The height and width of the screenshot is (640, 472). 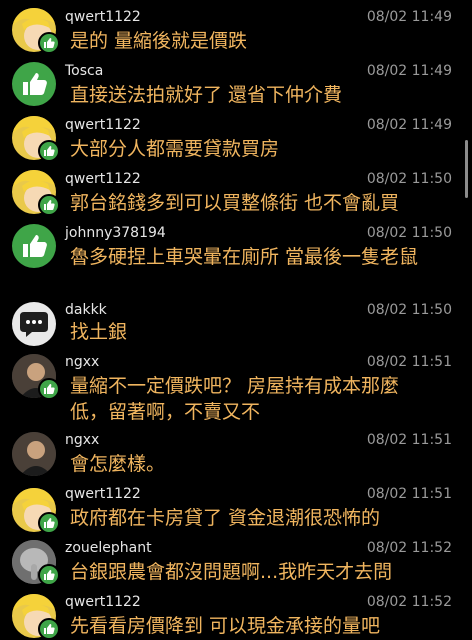 What do you see at coordinates (225, 626) in the screenshot?
I see `comment-text: 先看看房價降到 可以現金承接的量吧` at bounding box center [225, 626].